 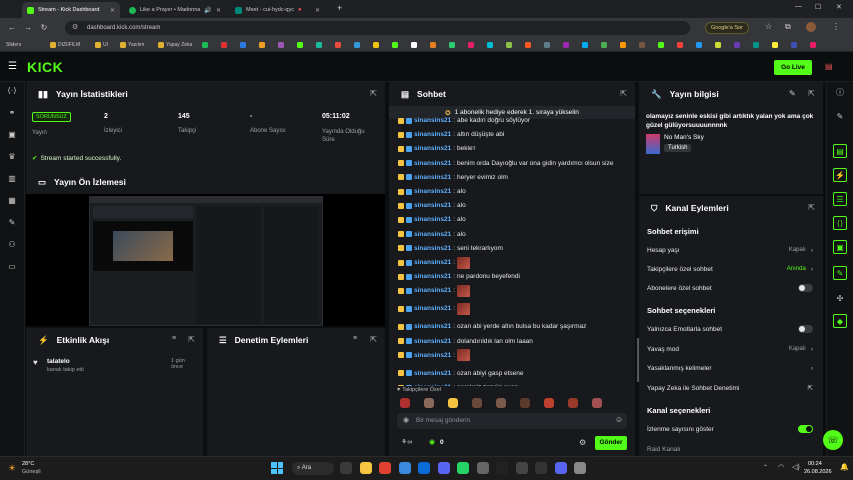 What do you see at coordinates (44, 28) in the screenshot?
I see `reload-icon: ↻` at bounding box center [44, 28].